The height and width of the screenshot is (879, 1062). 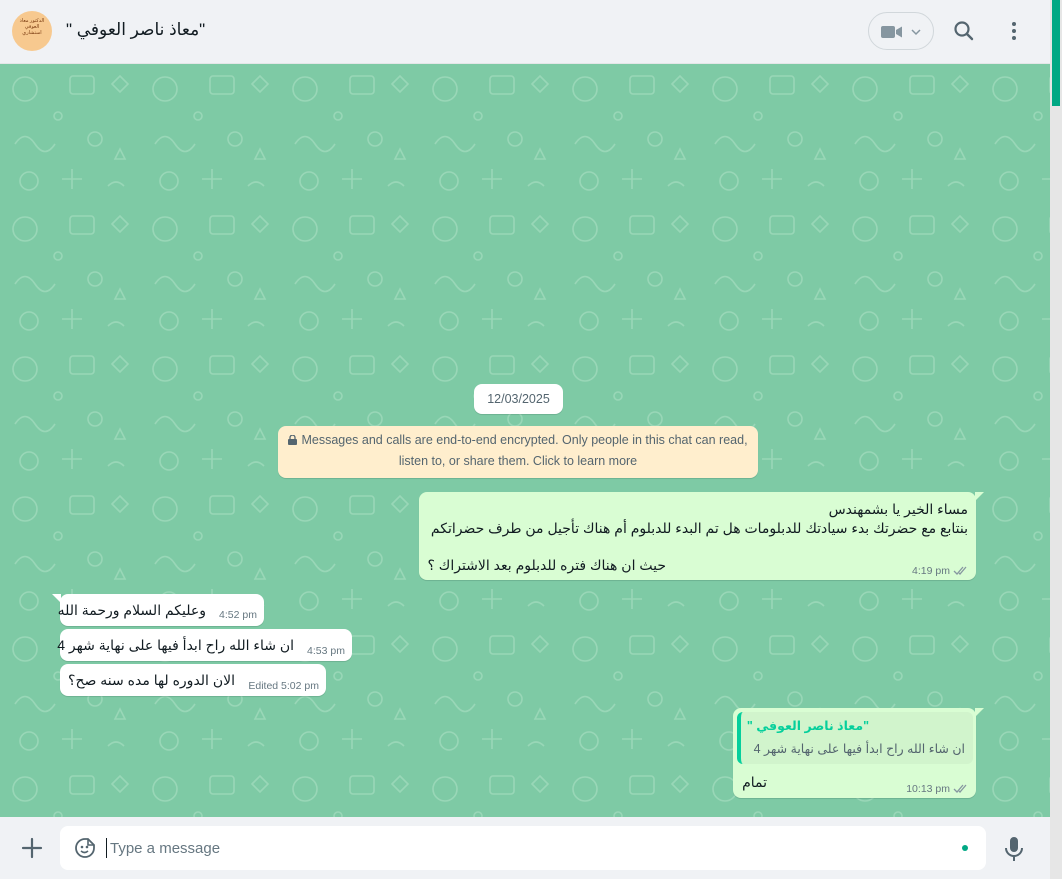 I want to click on message-incoming: وعليكم السلام ورحمة الله 4:52 pm, so click(x=158, y=610).